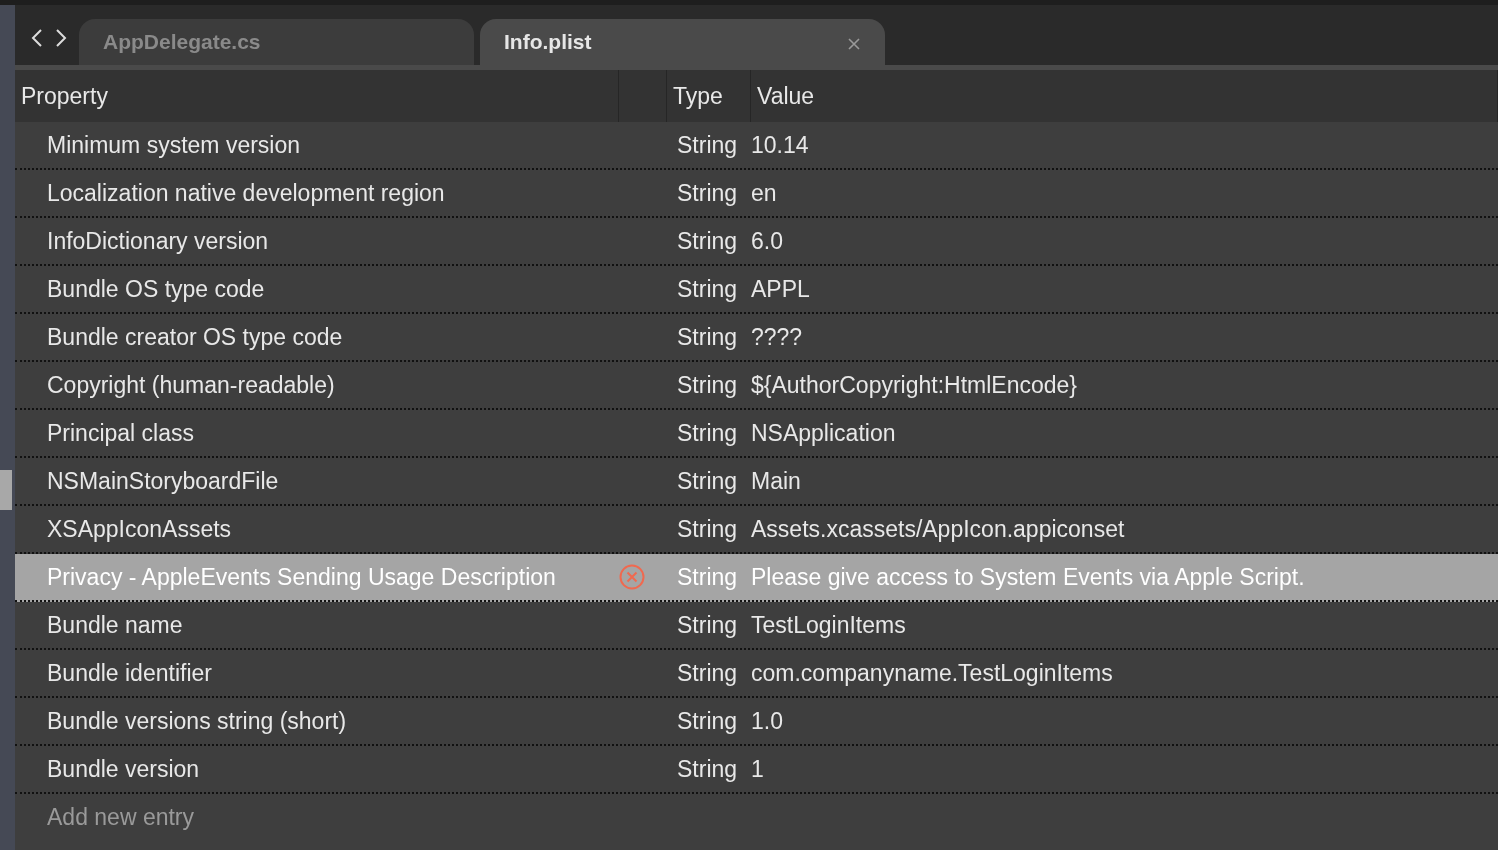 Image resolution: width=1498 pixels, height=850 pixels. What do you see at coordinates (61, 37) in the screenshot?
I see `chevron-right-icon` at bounding box center [61, 37].